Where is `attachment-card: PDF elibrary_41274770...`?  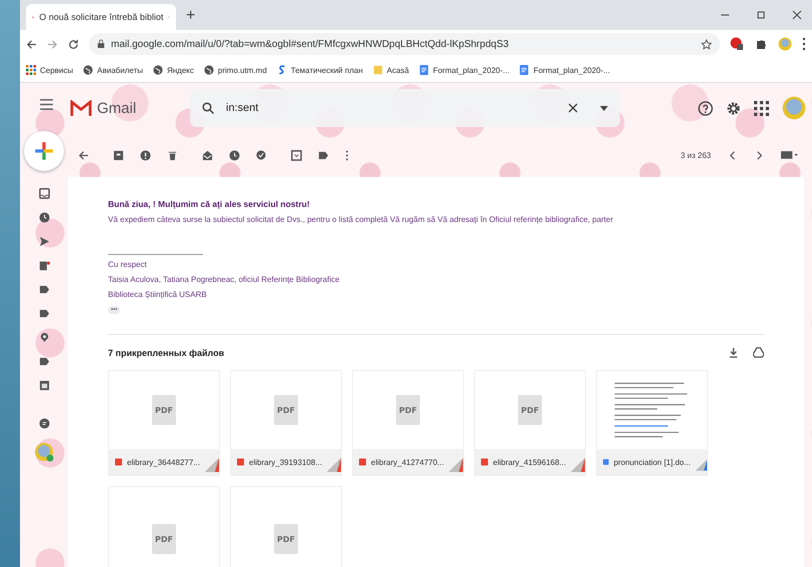
attachment-card: PDF elibrary_41274770... is located at coordinates (408, 423).